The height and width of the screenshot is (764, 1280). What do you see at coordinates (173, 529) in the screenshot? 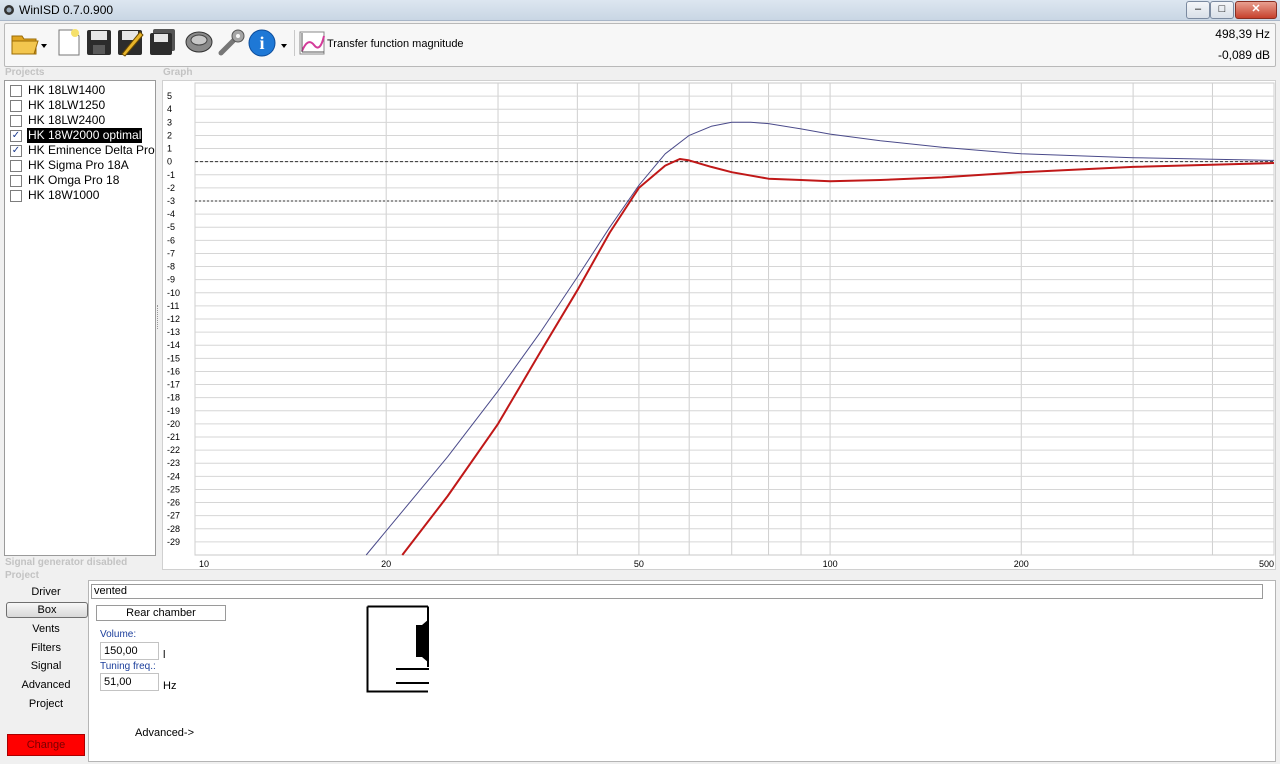
I see `y-tick-label: -28` at bounding box center [173, 529].